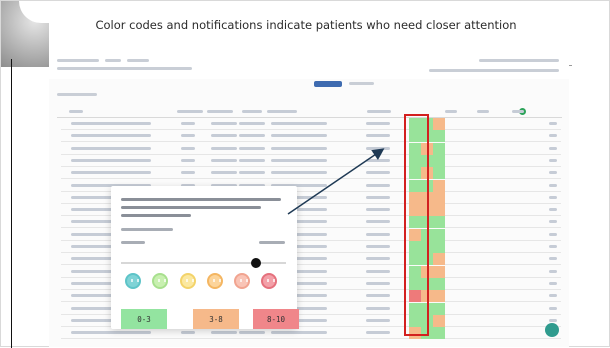 The width and height of the screenshot is (610, 348). I want to click on rating-slider-handle, so click(256, 263).